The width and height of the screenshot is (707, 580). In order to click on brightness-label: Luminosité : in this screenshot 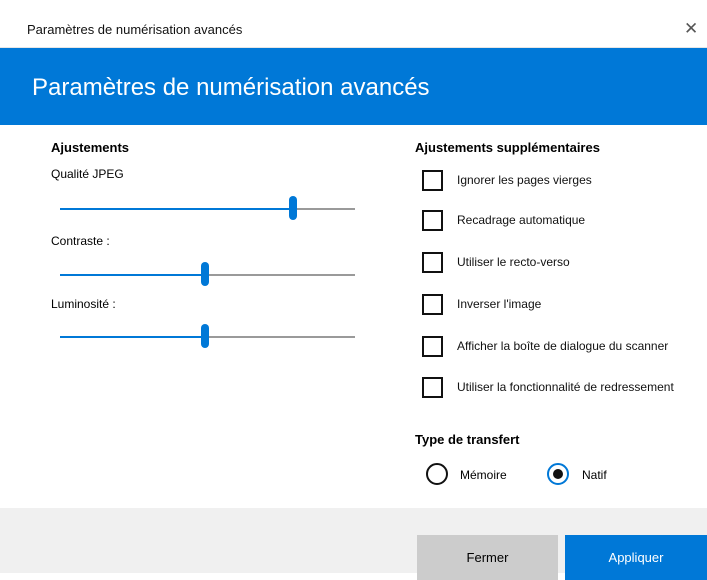, I will do `click(83, 304)`.